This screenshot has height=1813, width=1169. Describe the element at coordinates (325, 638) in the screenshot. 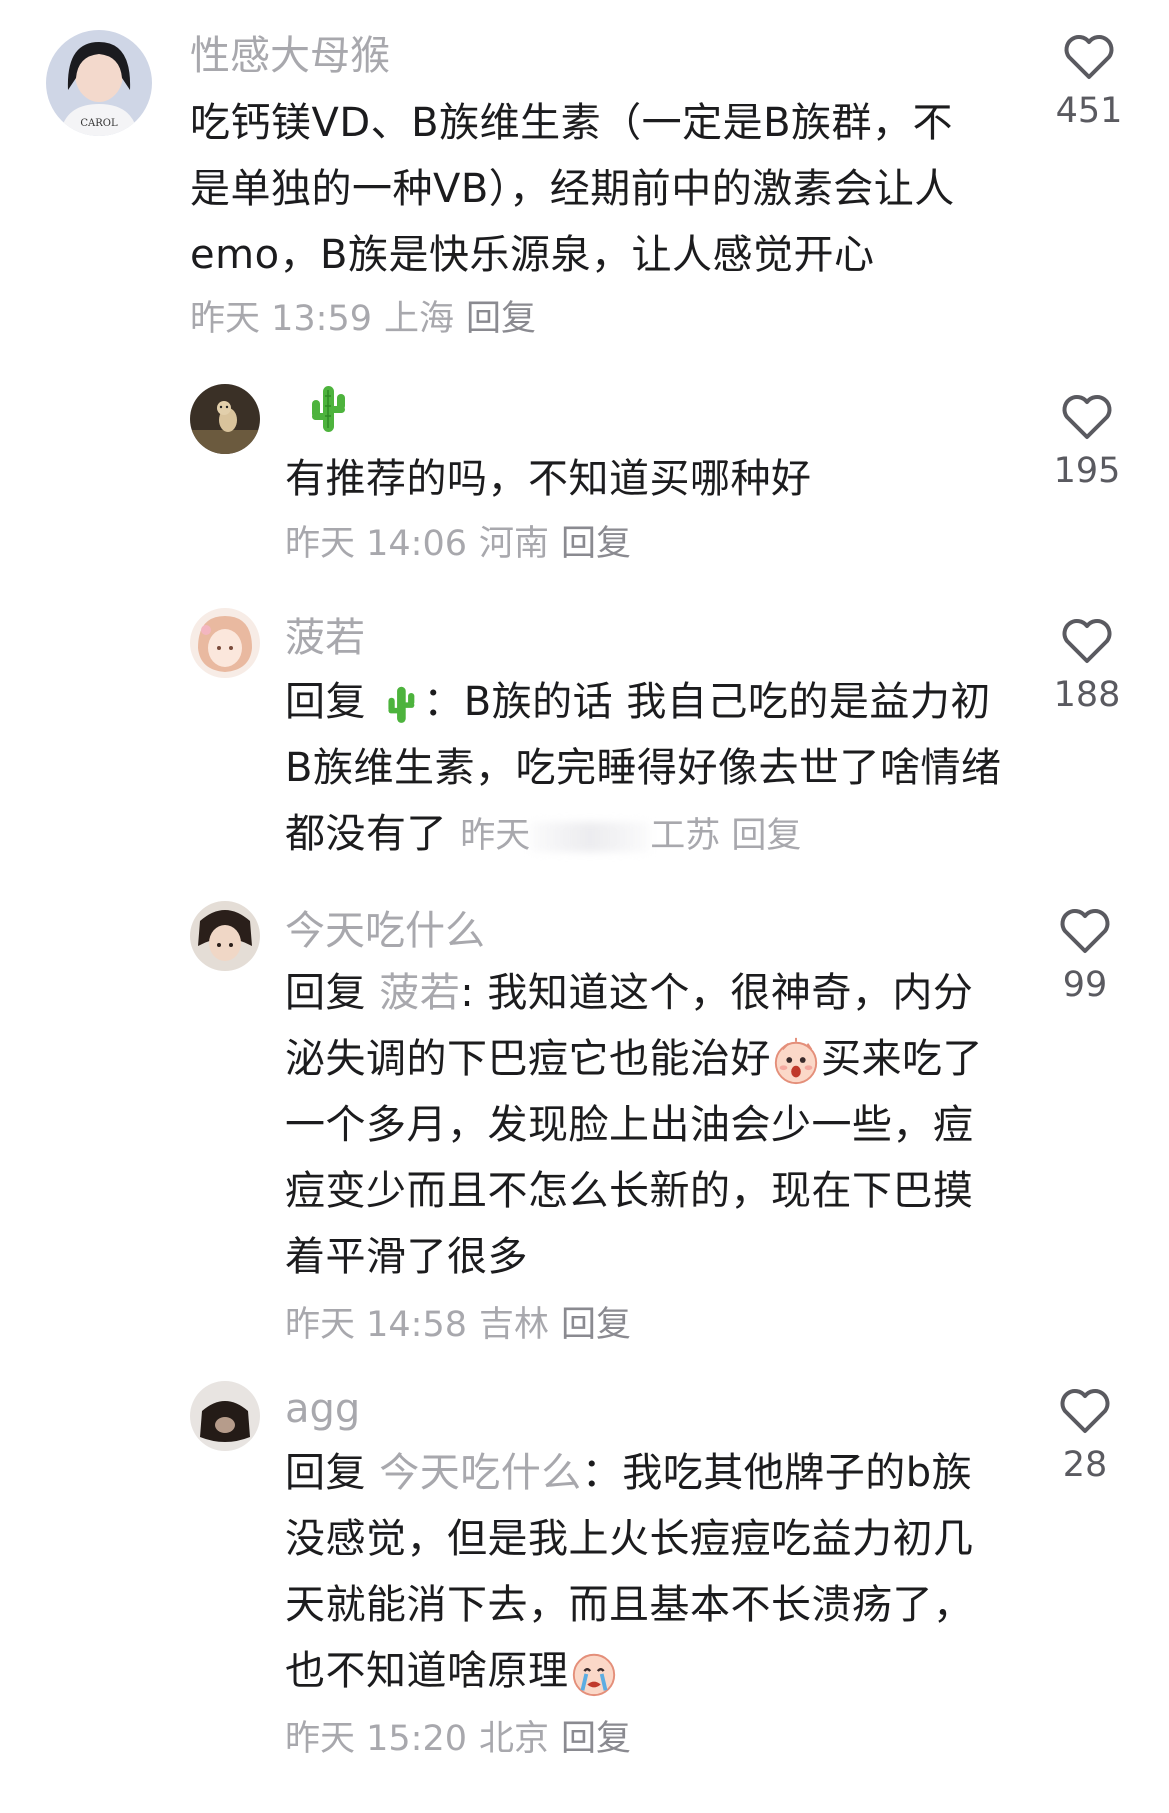

I see `username: 菠若` at that location.